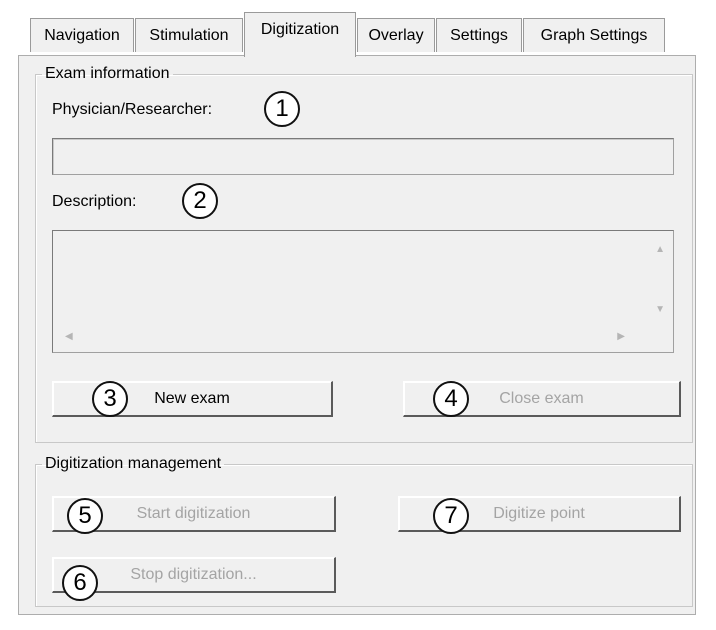 The height and width of the screenshot is (630, 716). I want to click on tab-navigation: Navigation, so click(82, 35).